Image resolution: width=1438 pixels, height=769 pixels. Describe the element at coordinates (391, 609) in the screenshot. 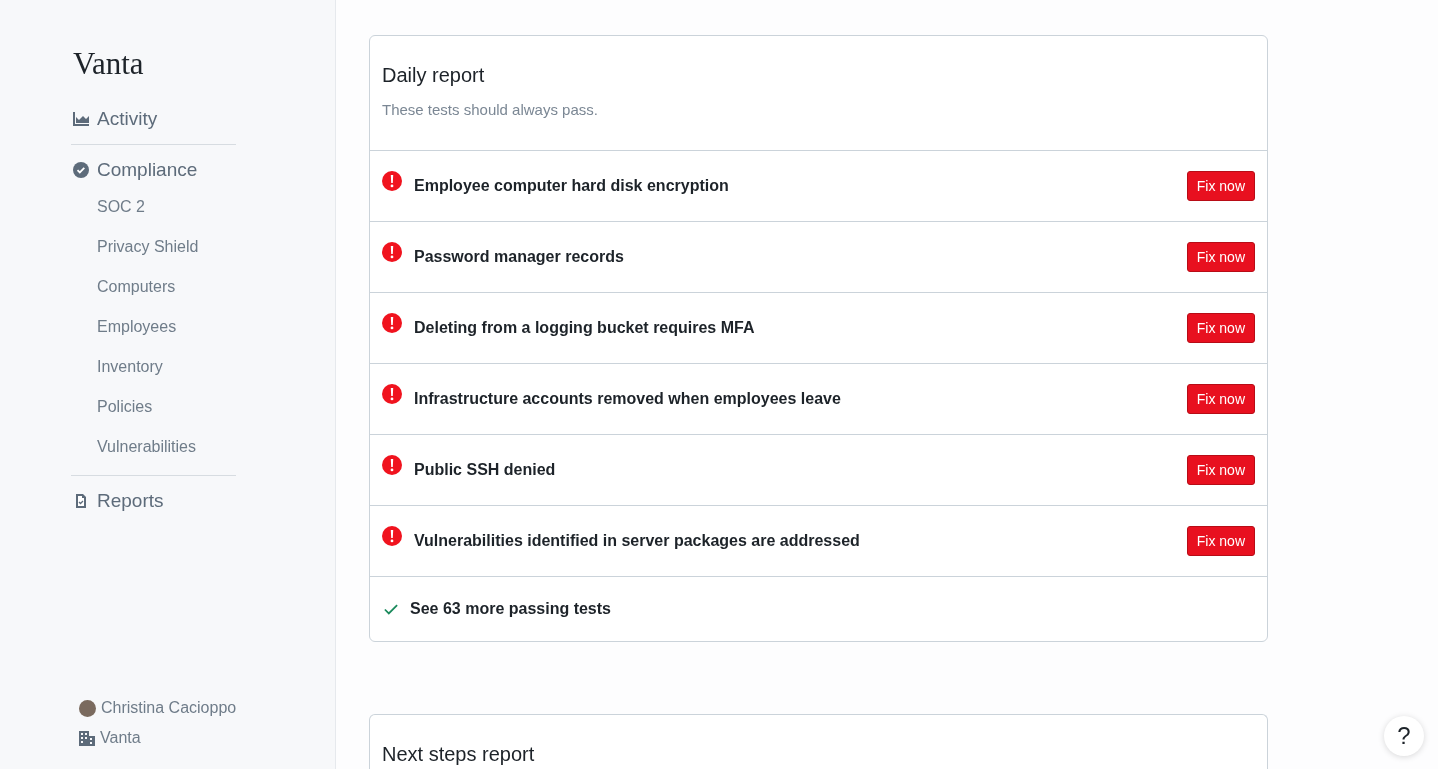

I see `check-icon` at that location.